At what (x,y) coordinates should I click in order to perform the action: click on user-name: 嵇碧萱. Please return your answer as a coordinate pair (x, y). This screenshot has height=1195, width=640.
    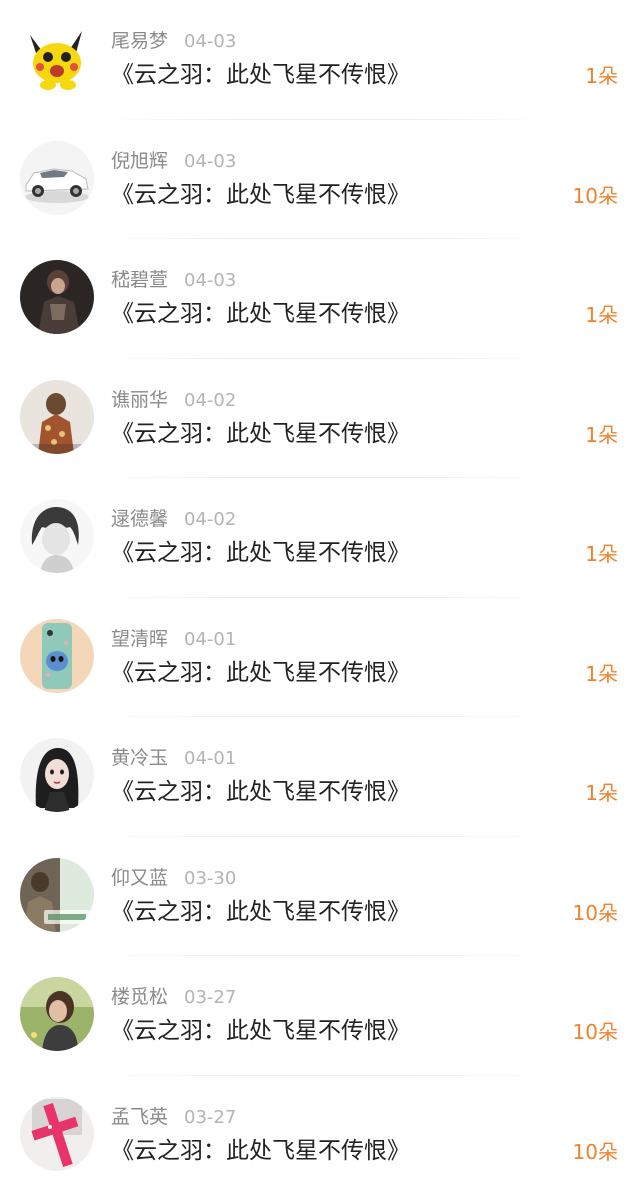
    Looking at the image, I should click on (139, 280).